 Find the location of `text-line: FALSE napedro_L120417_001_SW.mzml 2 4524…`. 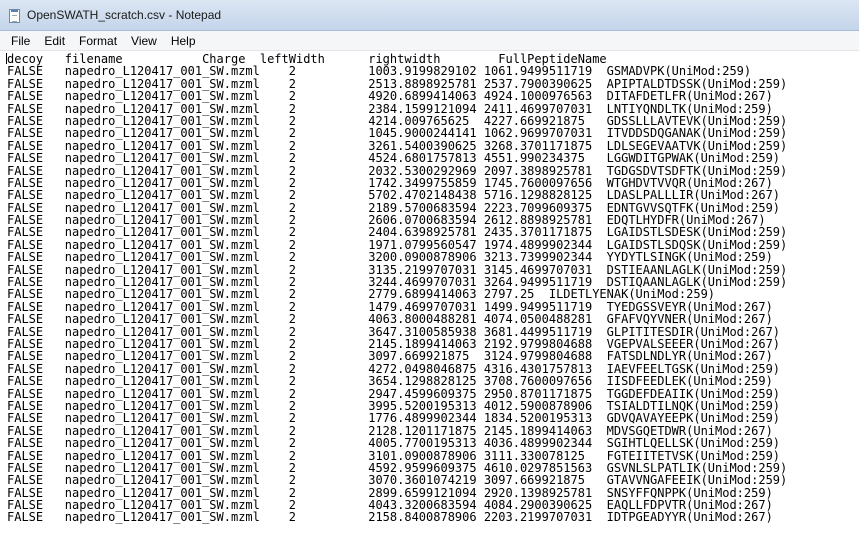

text-line: FALSE napedro_L120417_001_SW.mzml 2 4524… is located at coordinates (394, 158).